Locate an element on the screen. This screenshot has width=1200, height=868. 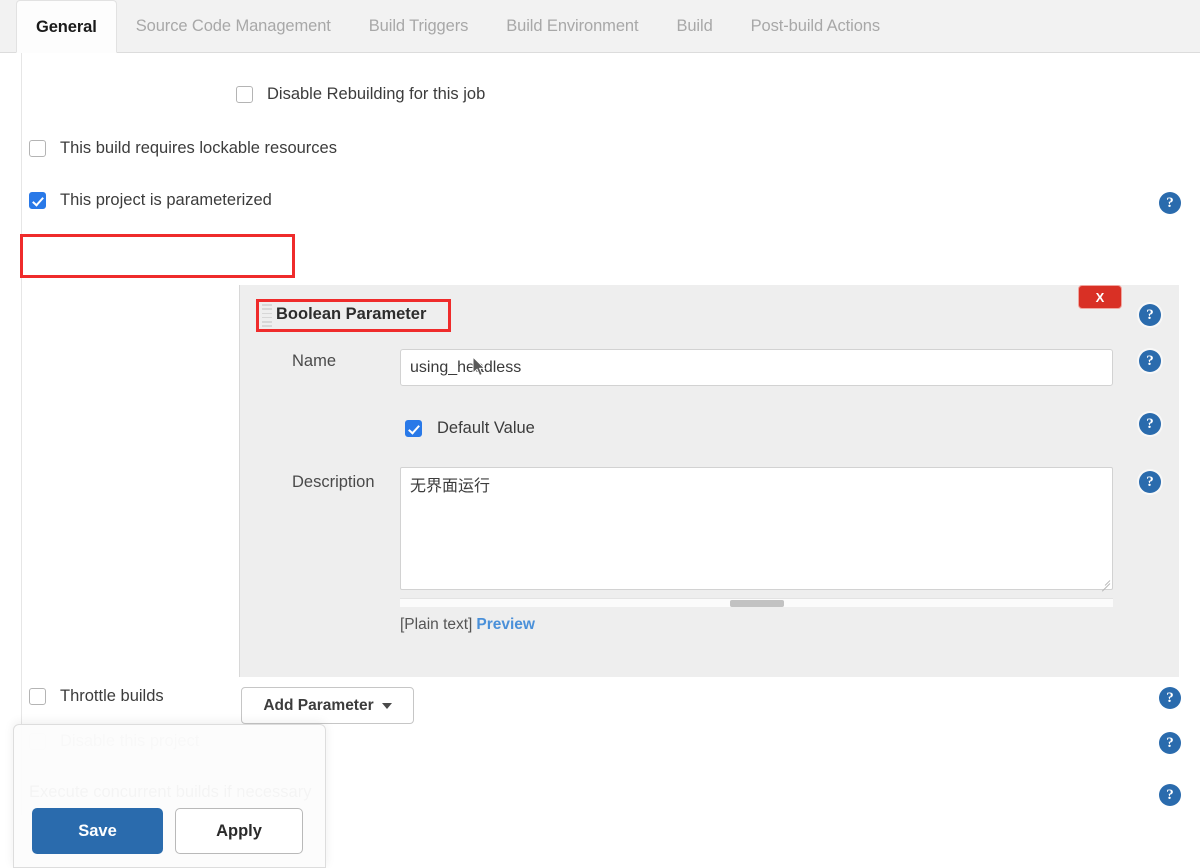
option-disable-rebuilding: Disable Rebuilding for this job is located at coordinates (360, 94).